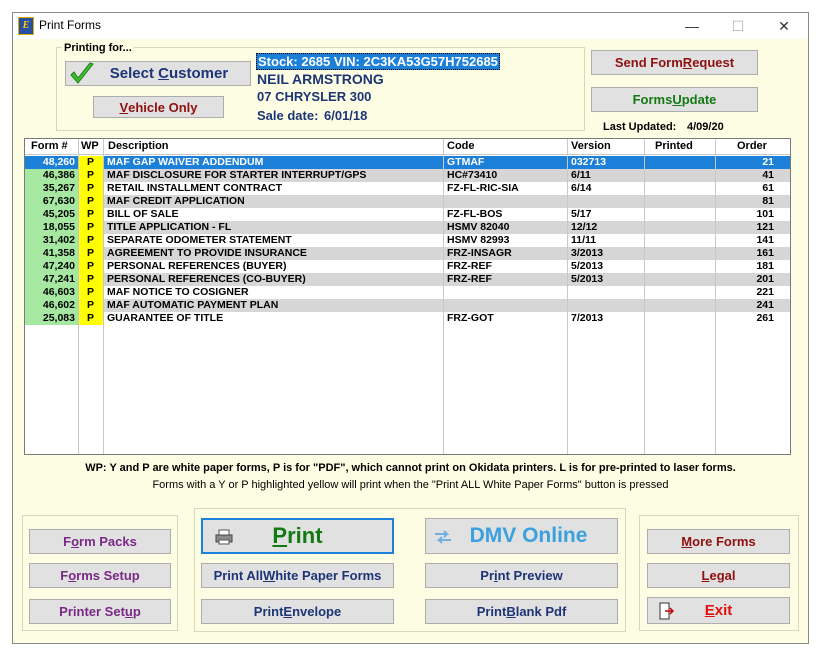  Describe the element at coordinates (581, 188) in the screenshot. I see `cell-version: 6/14` at that location.